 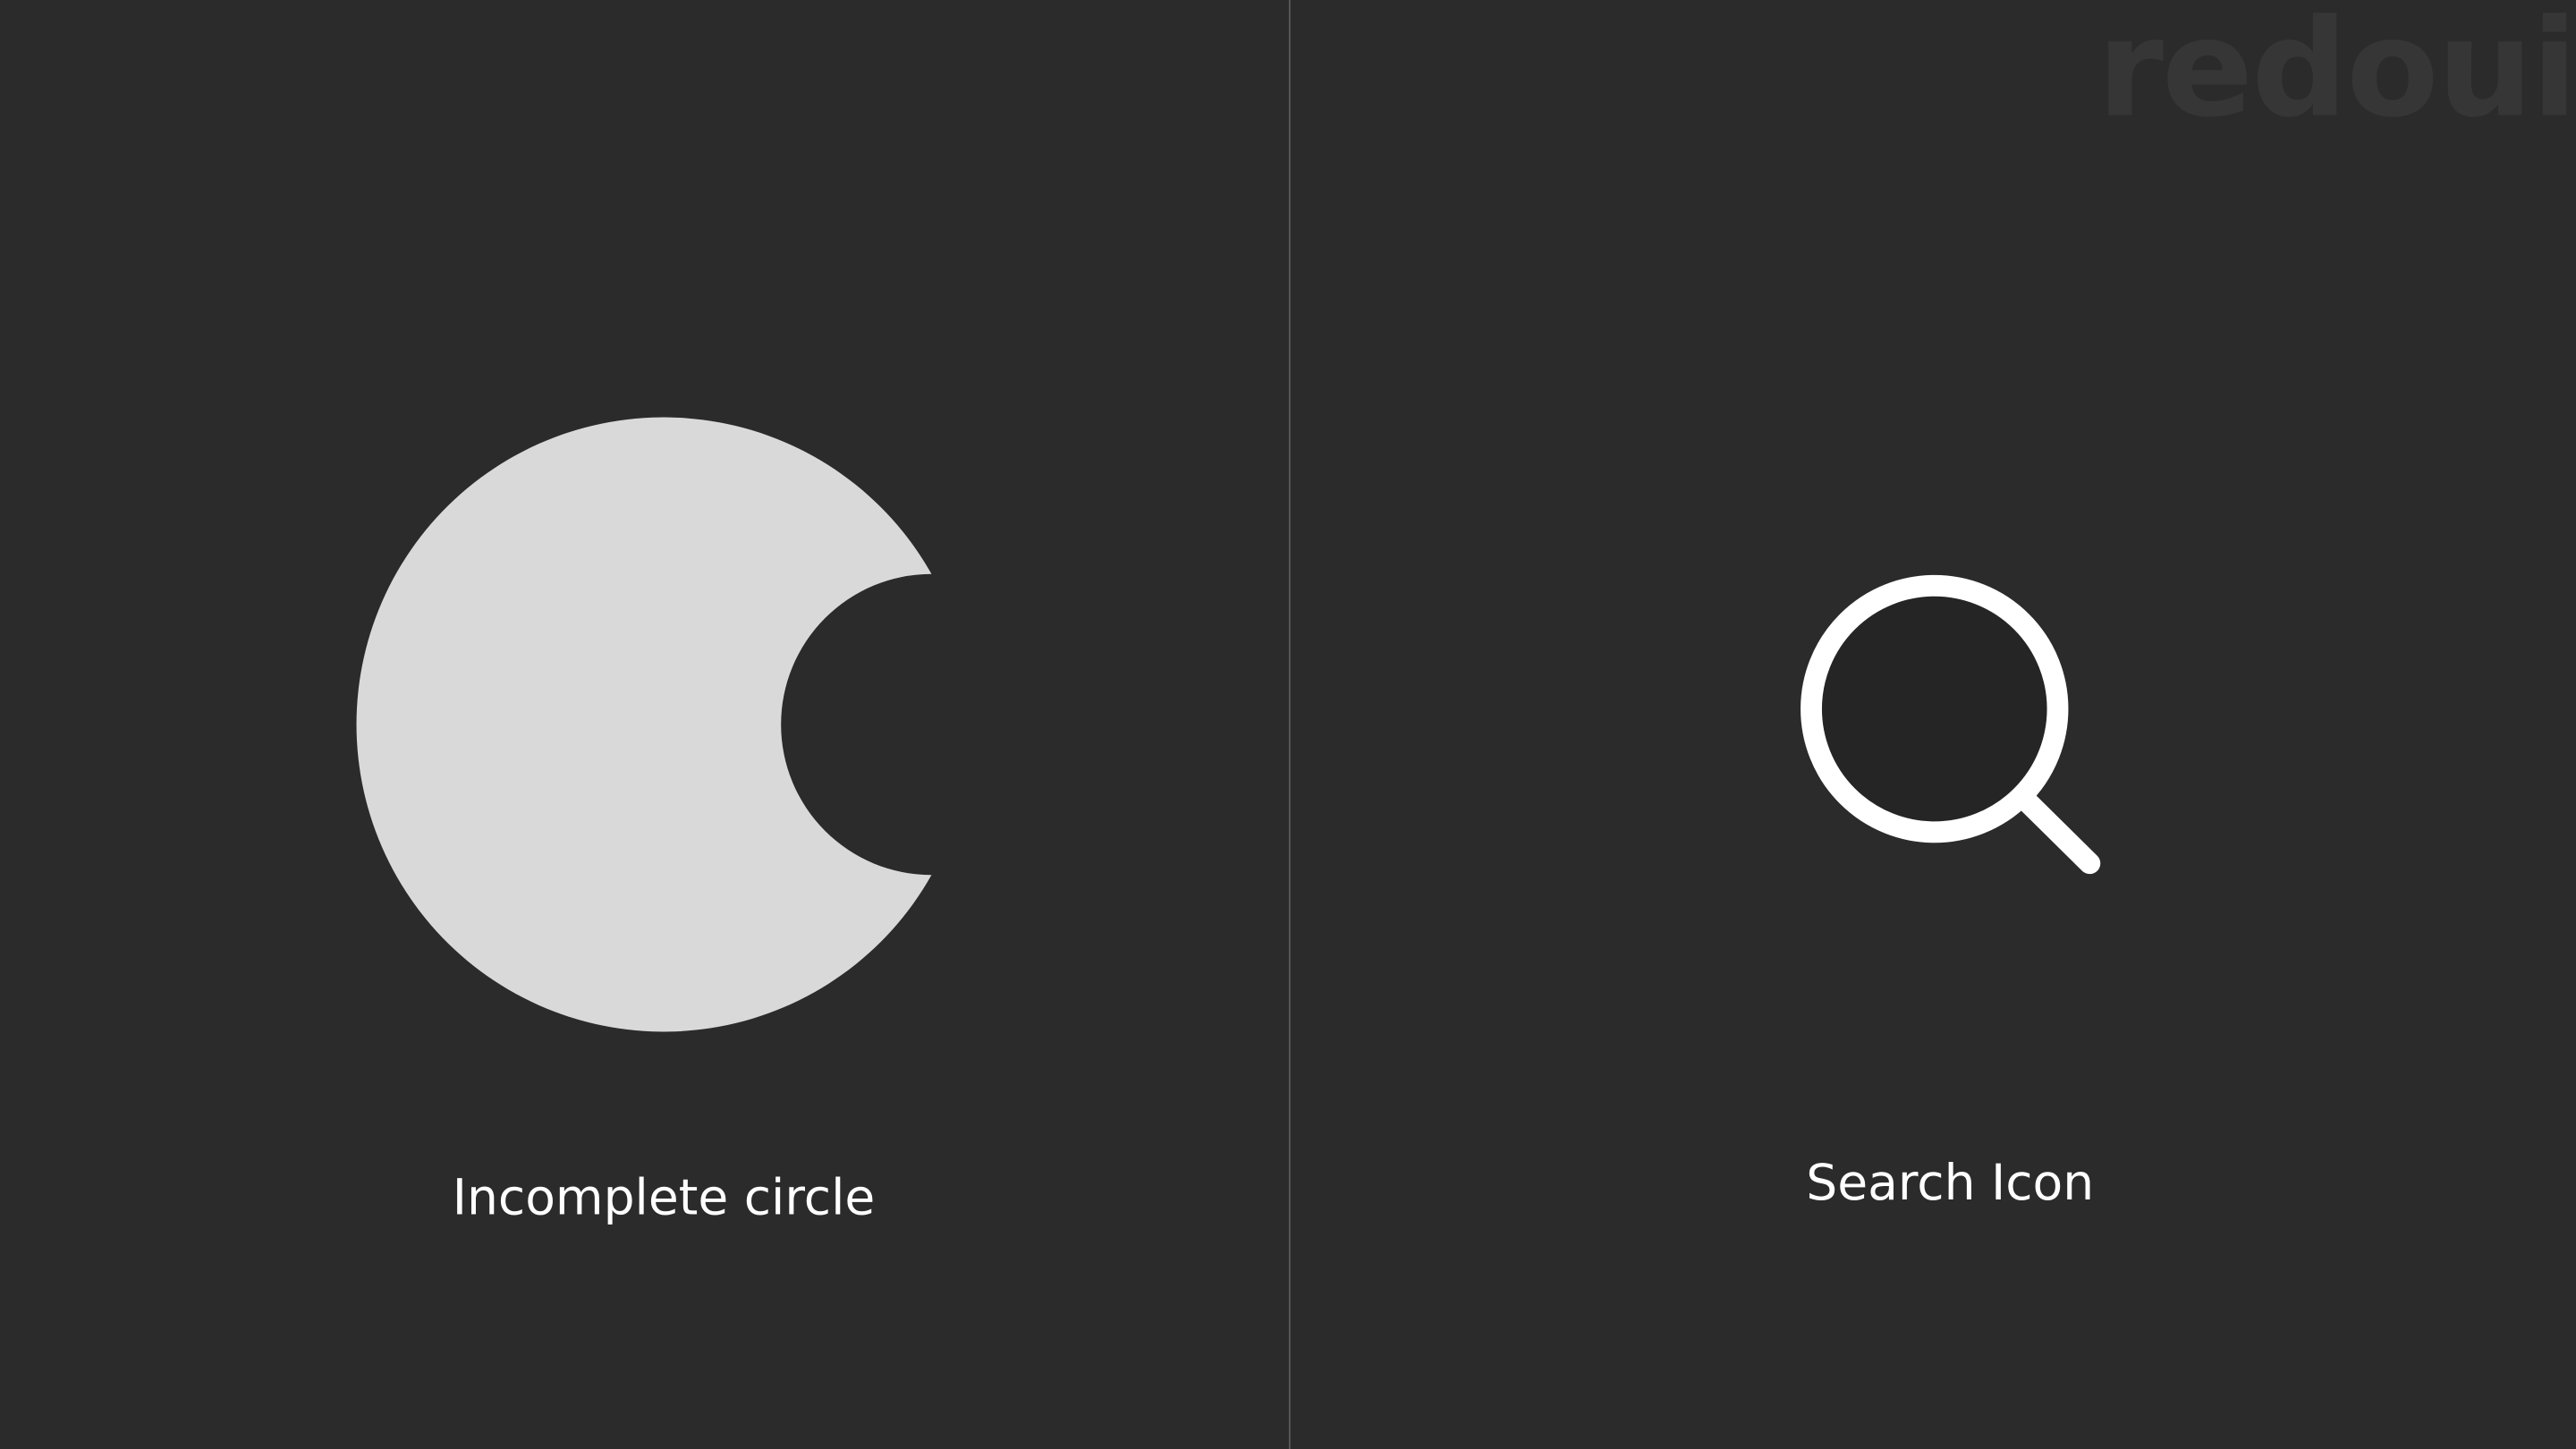 I want to click on search-icon-label: Search Icon, so click(x=1950, y=1182).